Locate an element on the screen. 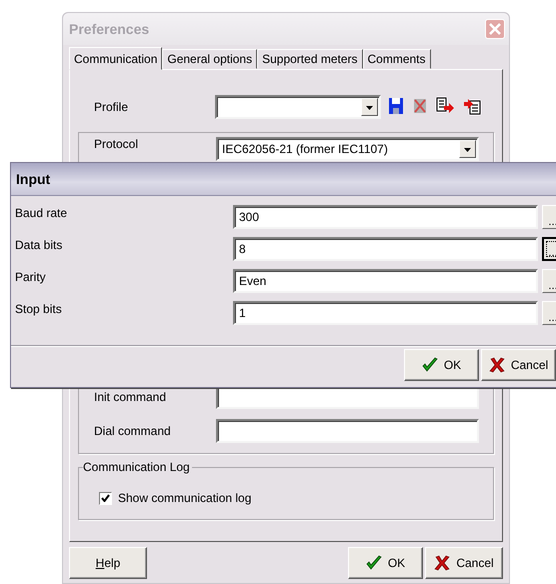 This screenshot has height=584, width=556. field-label: Parity is located at coordinates (31, 276).